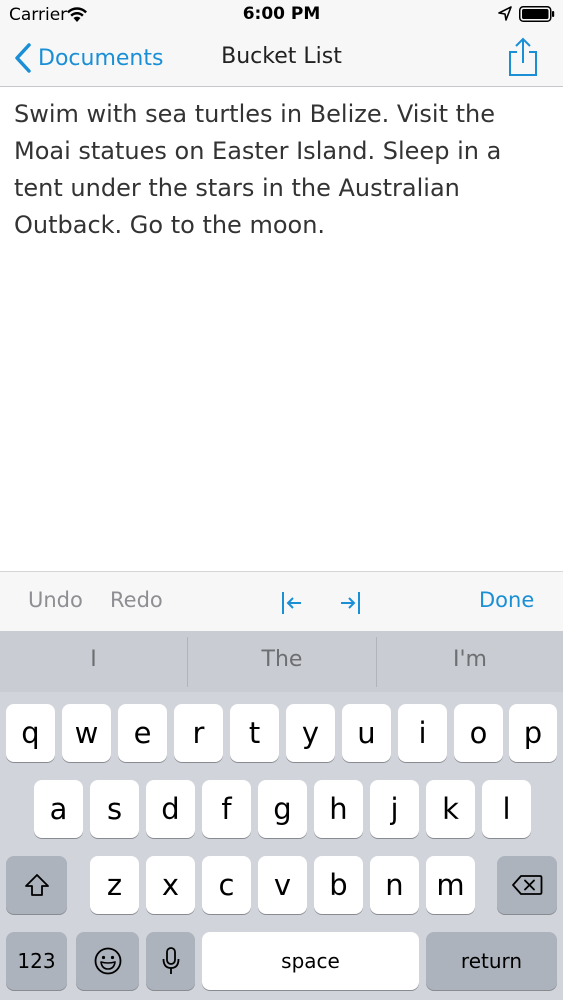 The image size is (563, 1000). Describe the element at coordinates (394, 809) in the screenshot. I see `key-j: j` at that location.